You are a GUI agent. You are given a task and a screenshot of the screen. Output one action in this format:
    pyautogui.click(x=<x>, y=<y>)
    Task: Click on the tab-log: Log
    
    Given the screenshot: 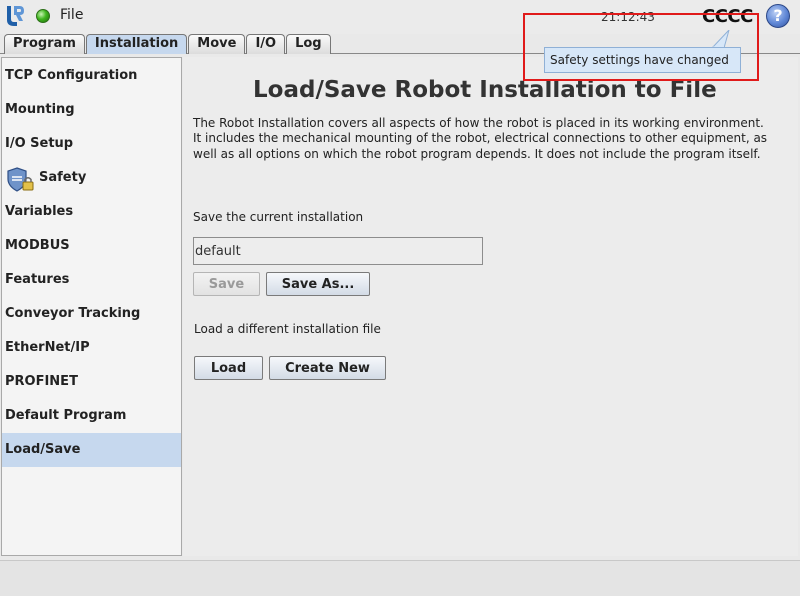 What is the action you would take?
    pyautogui.click(x=308, y=44)
    